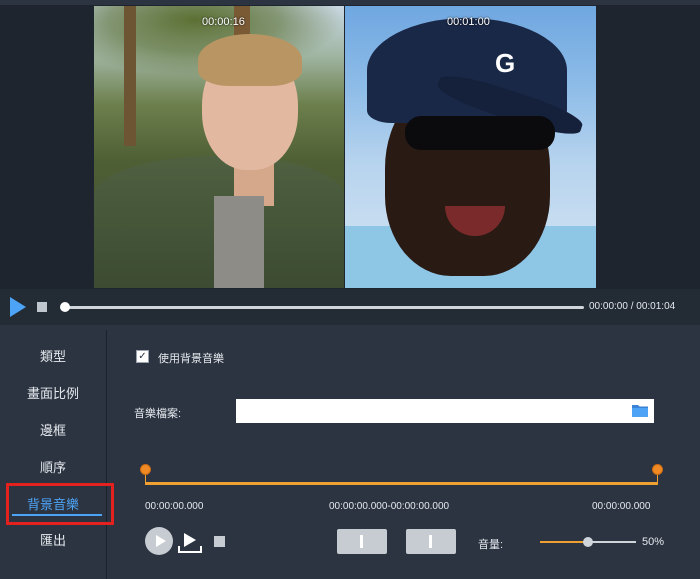 The width and height of the screenshot is (700, 579). What do you see at coordinates (401, 483) in the screenshot?
I see `music-trim-track` at bounding box center [401, 483].